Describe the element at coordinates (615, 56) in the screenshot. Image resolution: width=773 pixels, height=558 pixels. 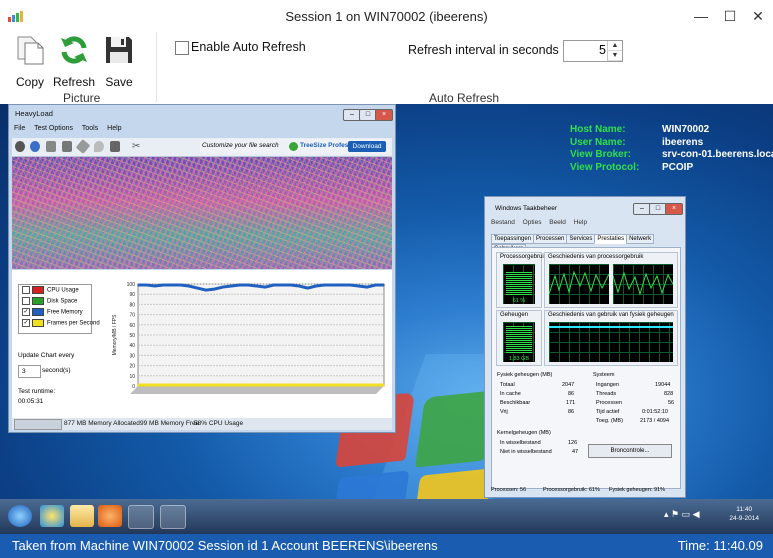
I see `spin-down-icon: ▼` at that location.